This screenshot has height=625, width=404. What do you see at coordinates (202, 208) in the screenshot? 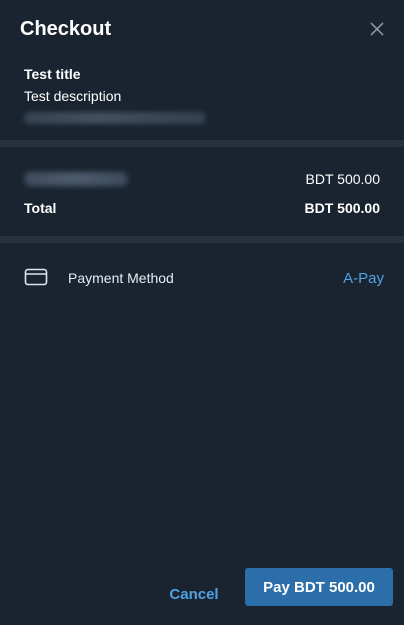
I see `summary-total-row: Total BDT 500.00` at bounding box center [202, 208].